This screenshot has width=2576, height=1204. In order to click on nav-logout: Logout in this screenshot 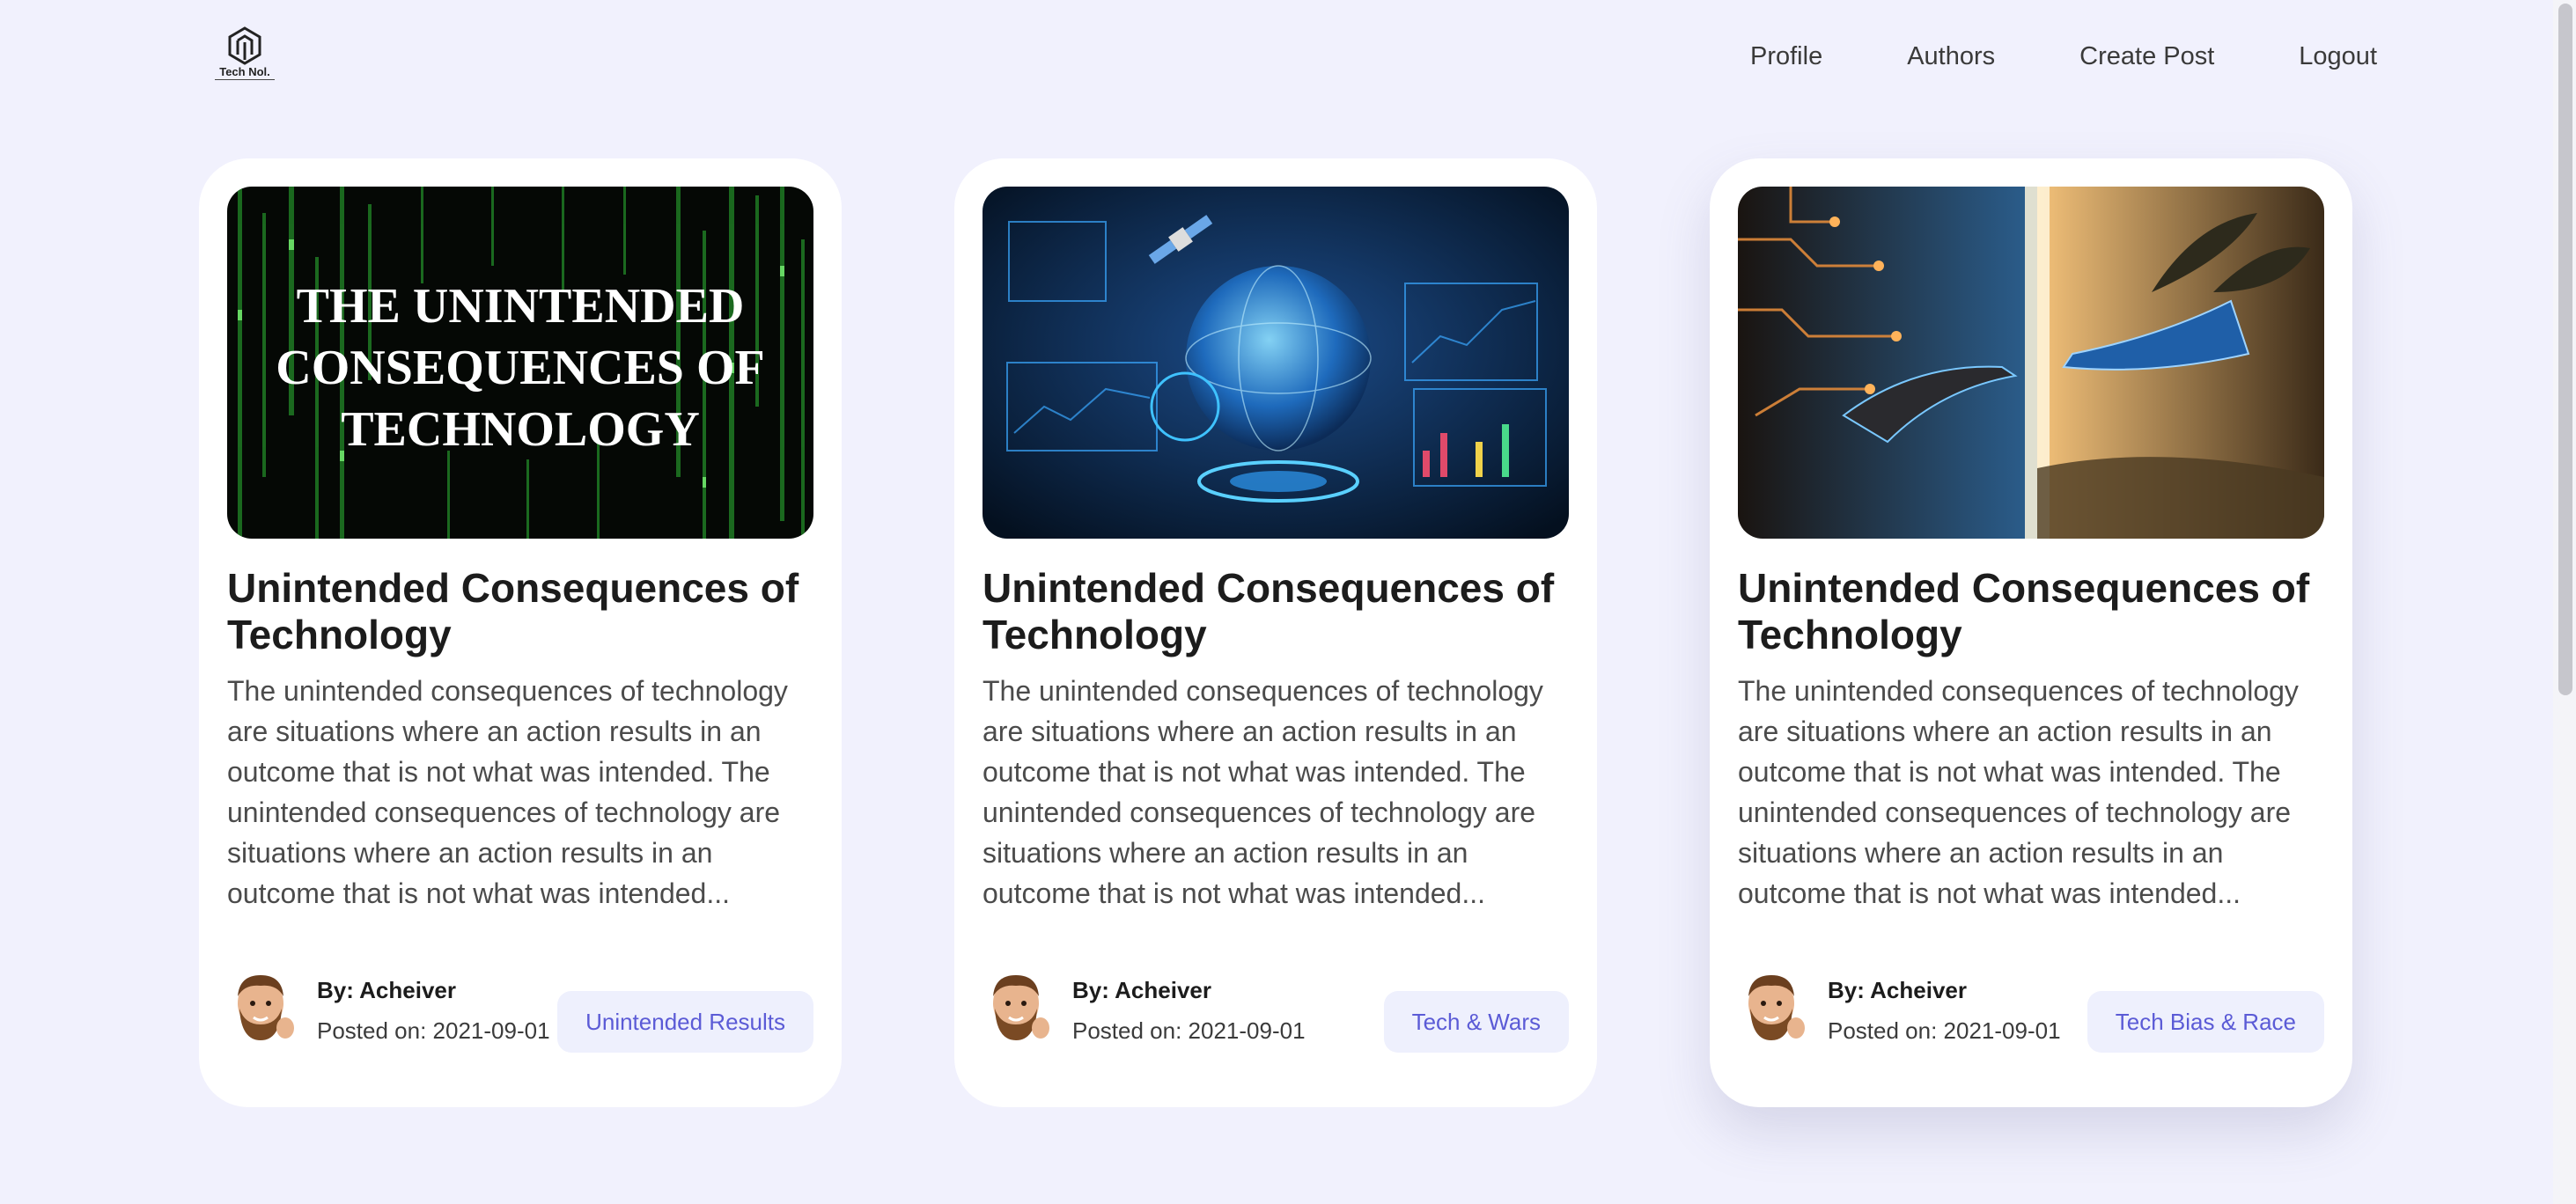, I will do `click(2338, 56)`.